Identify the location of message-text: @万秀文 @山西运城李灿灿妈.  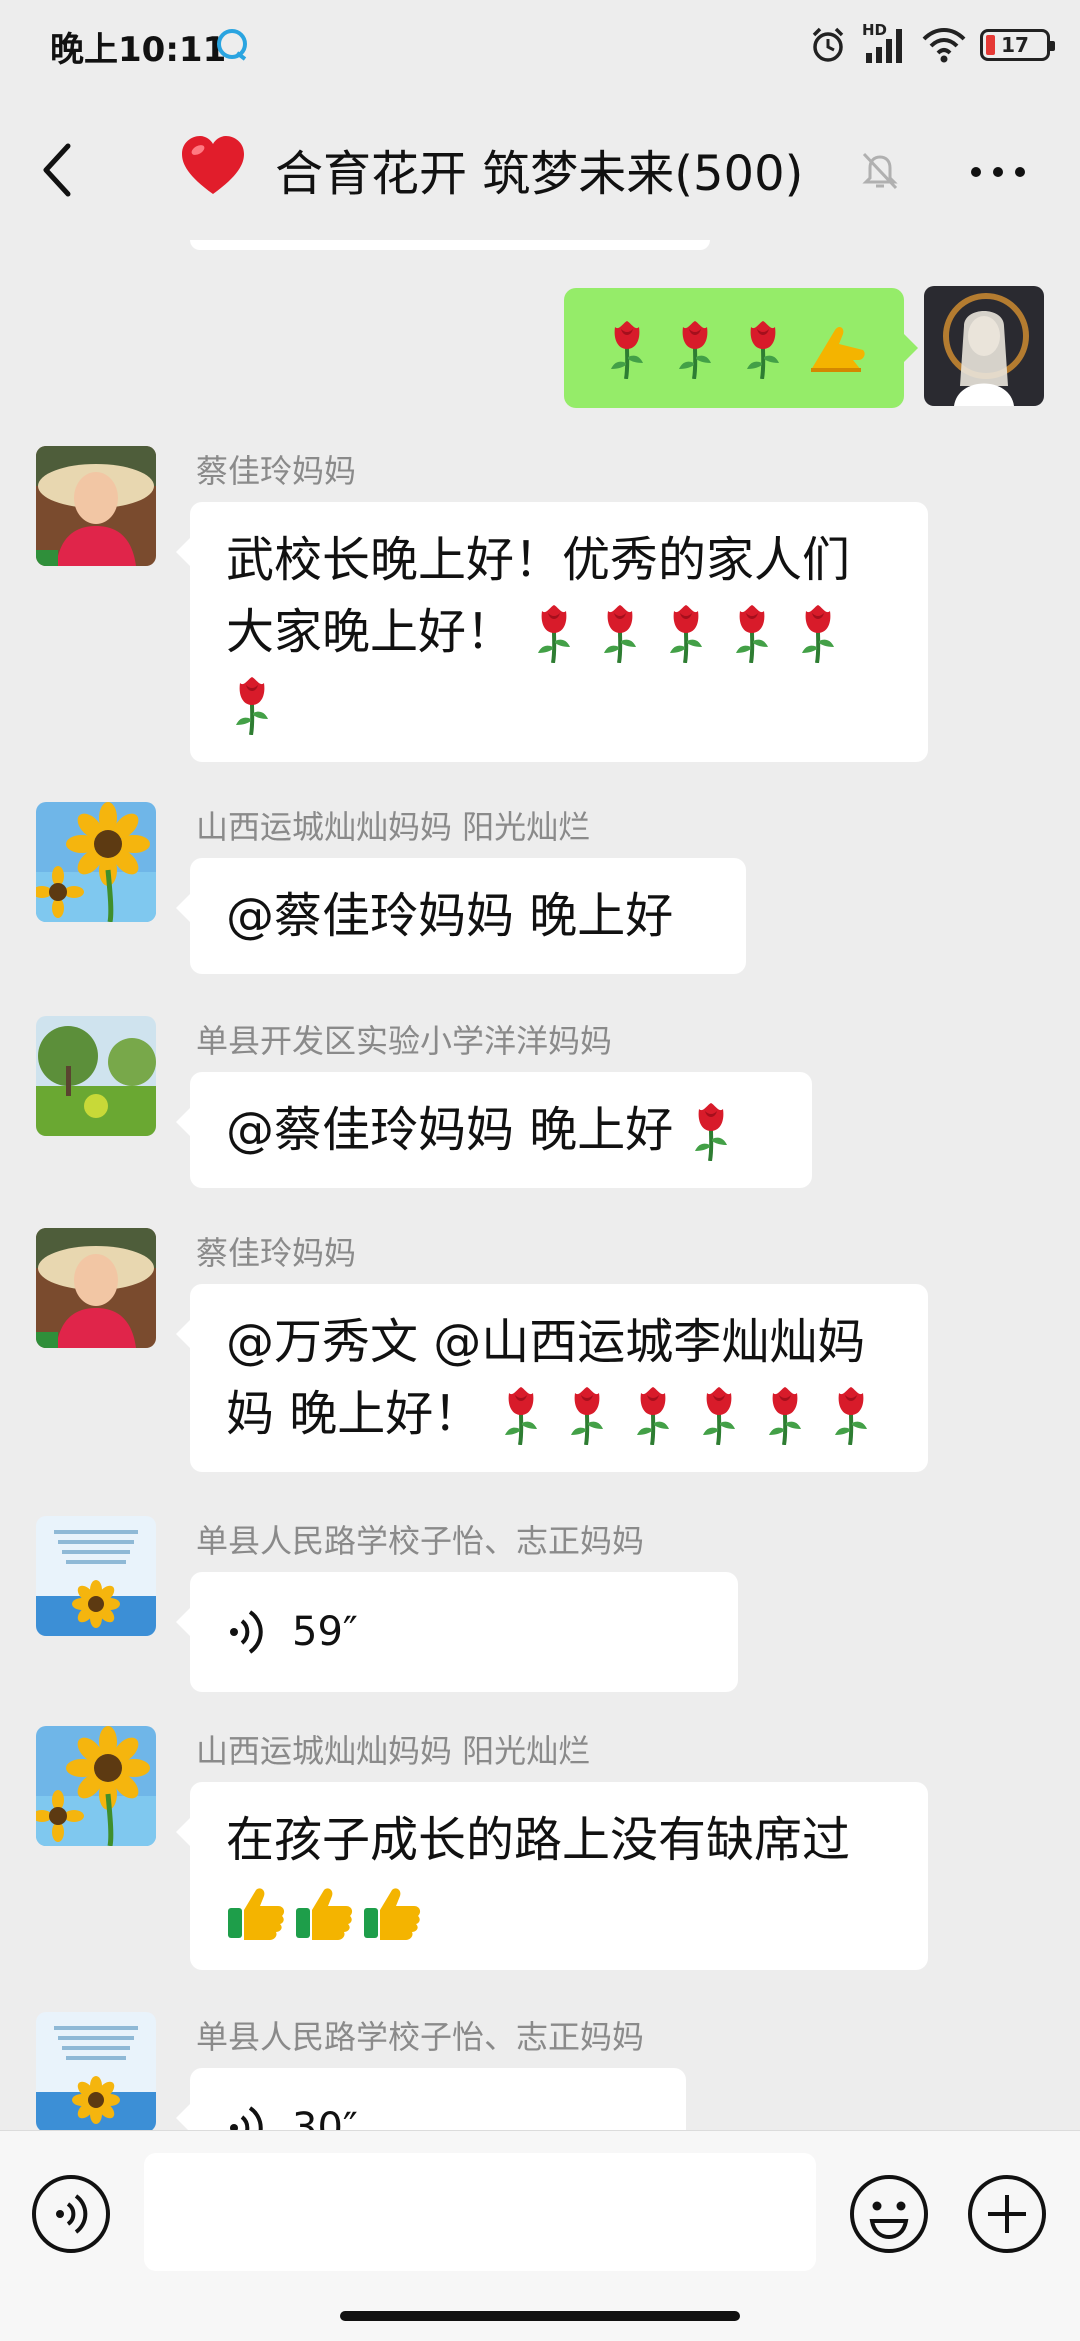
(546, 1342).